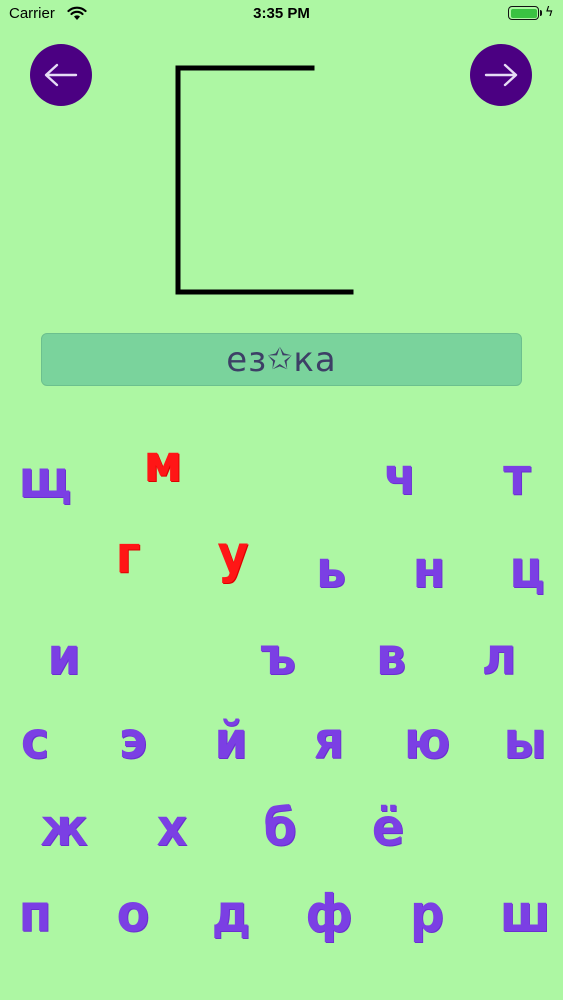  What do you see at coordinates (128, 555) in the screenshot?
I see `letter-key: г` at bounding box center [128, 555].